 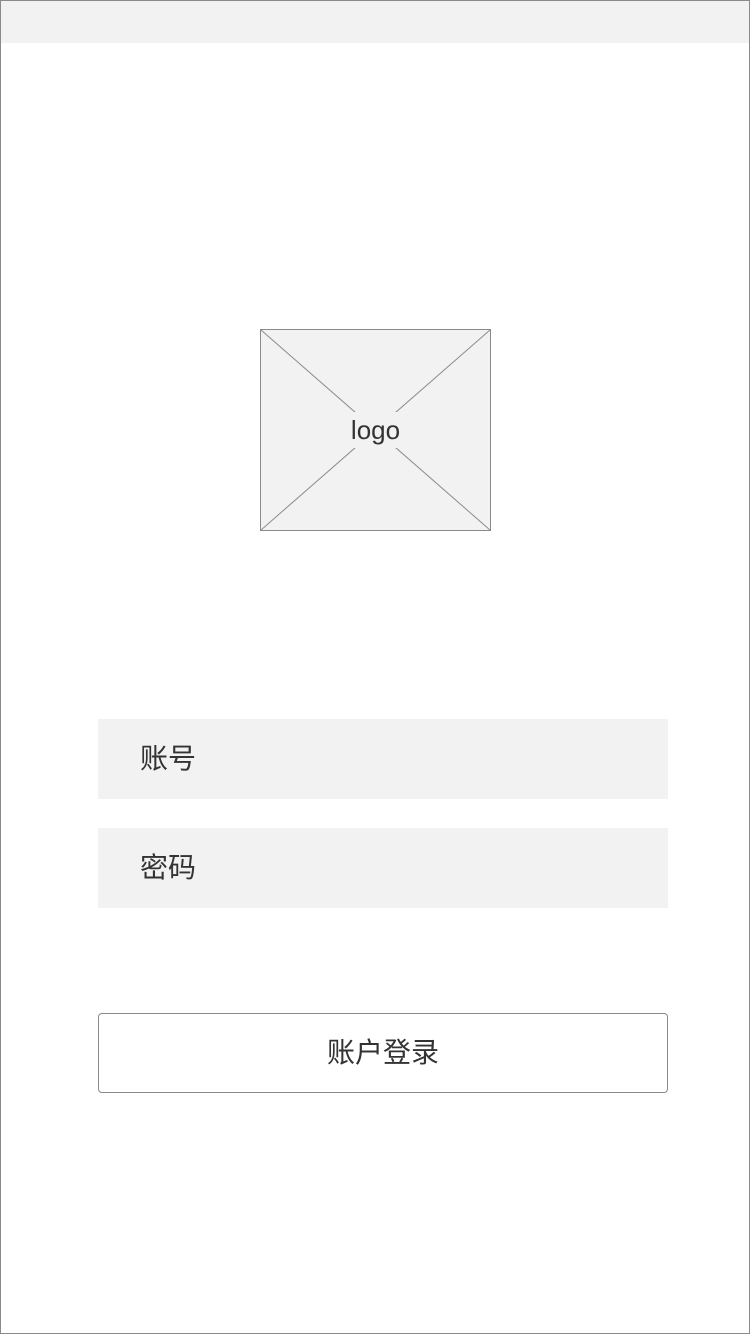 I want to click on logo-placeholder: logo, so click(x=375, y=430).